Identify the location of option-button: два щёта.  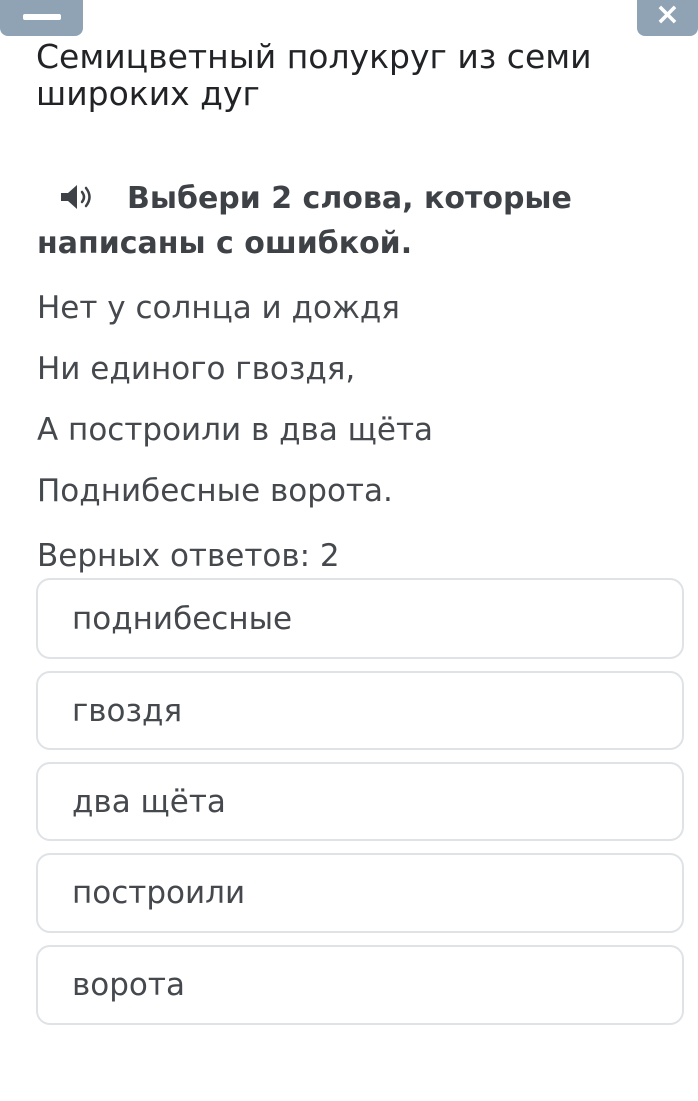
(360, 801).